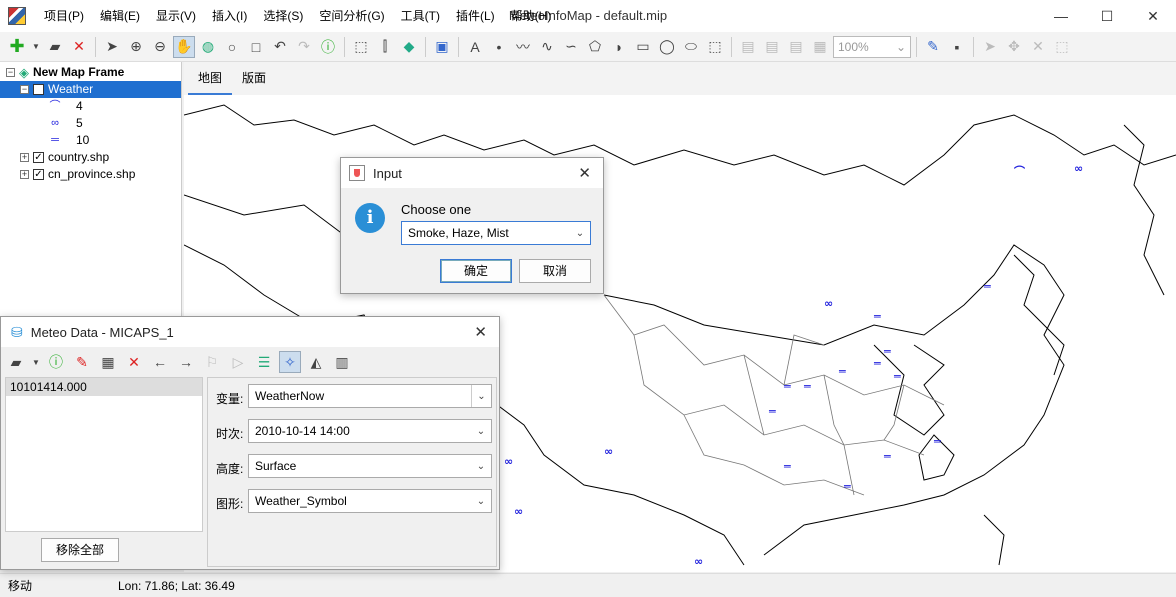  I want to click on arrow-left-icon: ←, so click(160, 362).